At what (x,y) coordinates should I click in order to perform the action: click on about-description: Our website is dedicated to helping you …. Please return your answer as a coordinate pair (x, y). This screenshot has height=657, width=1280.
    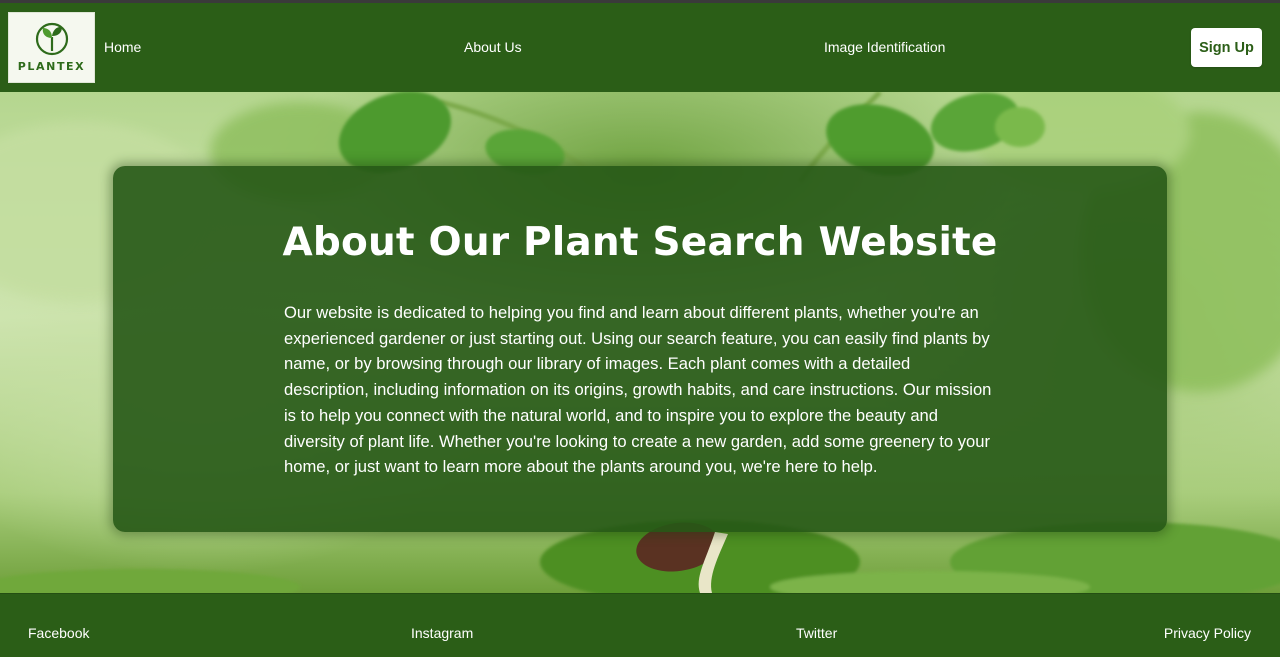
    Looking at the image, I should click on (638, 390).